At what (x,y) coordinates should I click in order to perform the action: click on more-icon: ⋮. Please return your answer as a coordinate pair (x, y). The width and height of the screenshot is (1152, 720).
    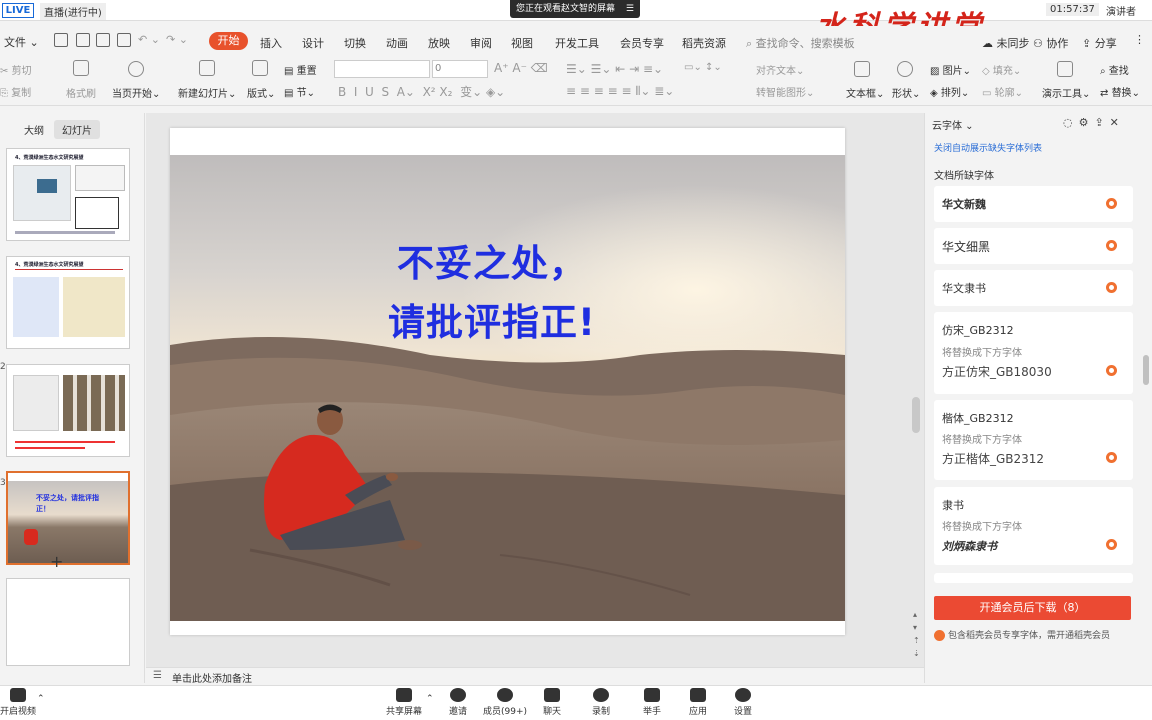
    Looking at the image, I should click on (1139, 39).